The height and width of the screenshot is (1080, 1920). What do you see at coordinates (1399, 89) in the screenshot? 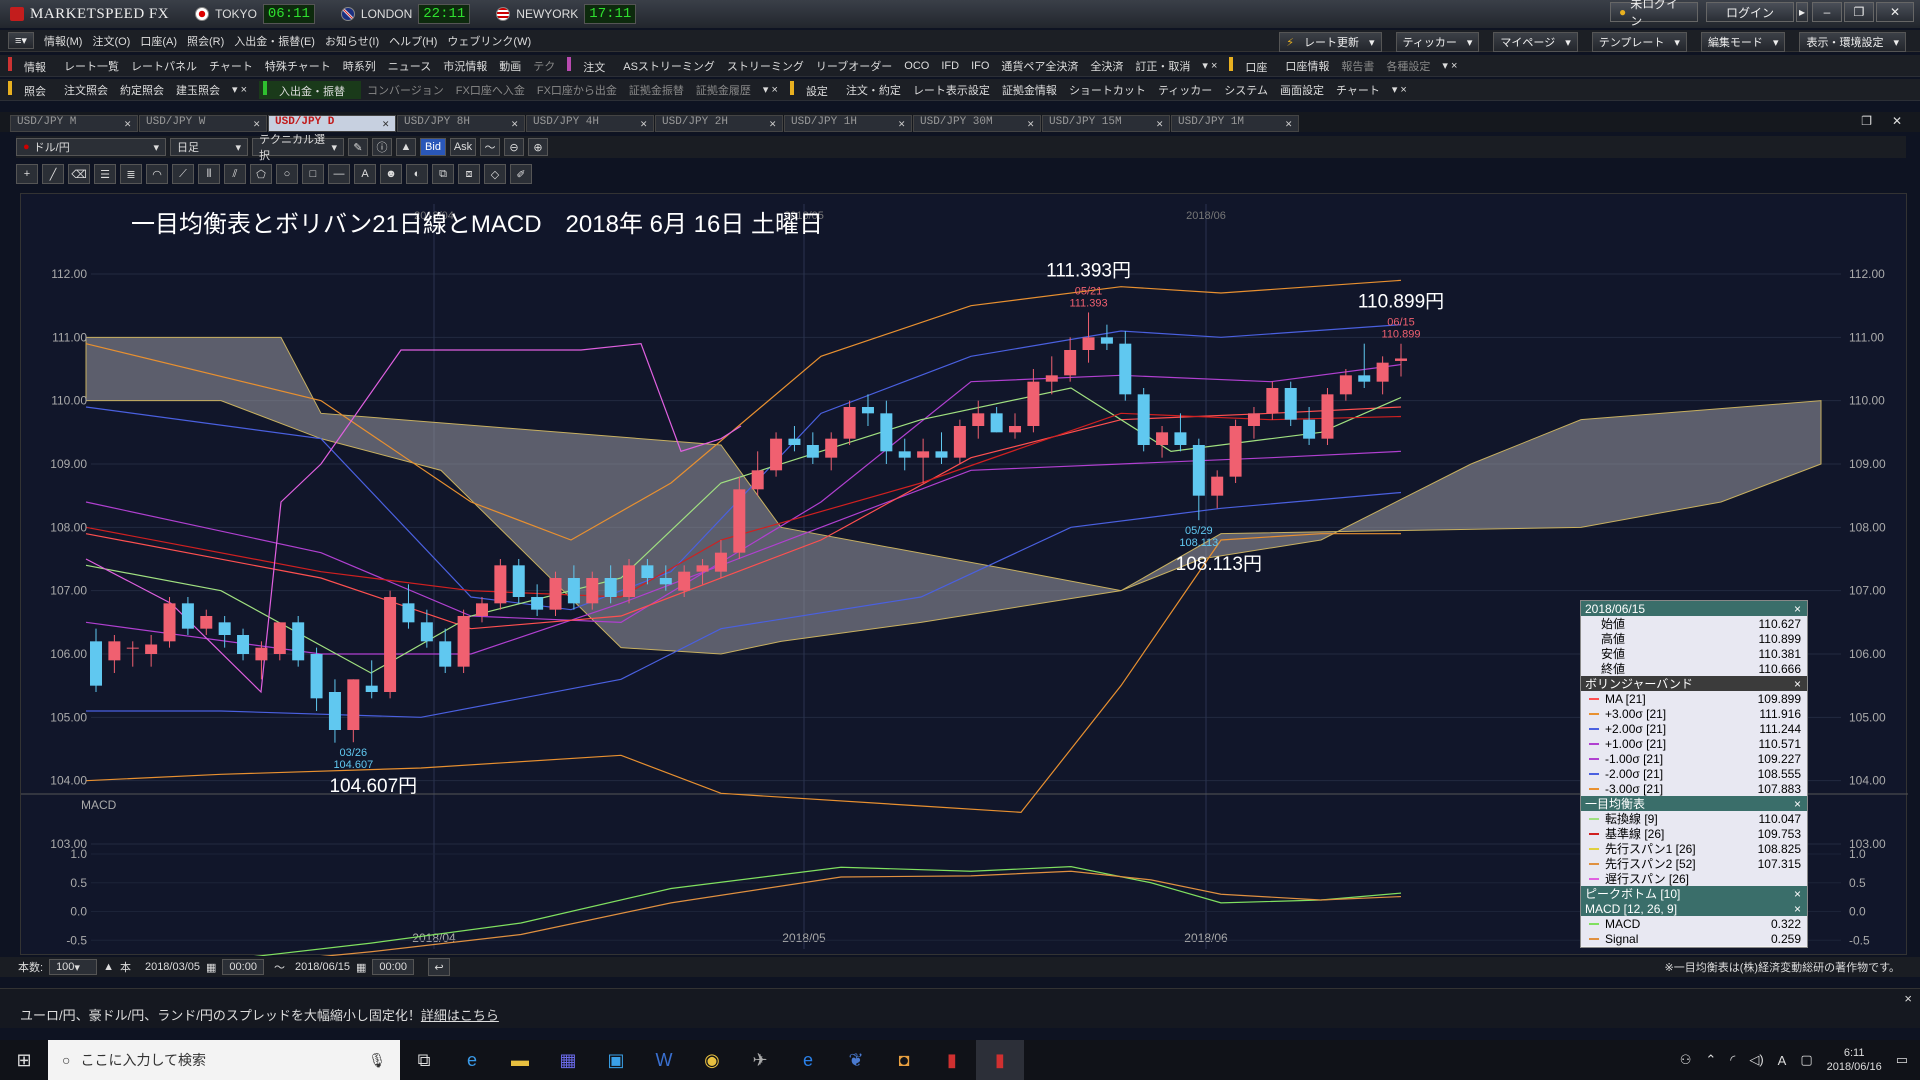
I see `tb-settings-more-icon: ▾ ×` at bounding box center [1399, 89].